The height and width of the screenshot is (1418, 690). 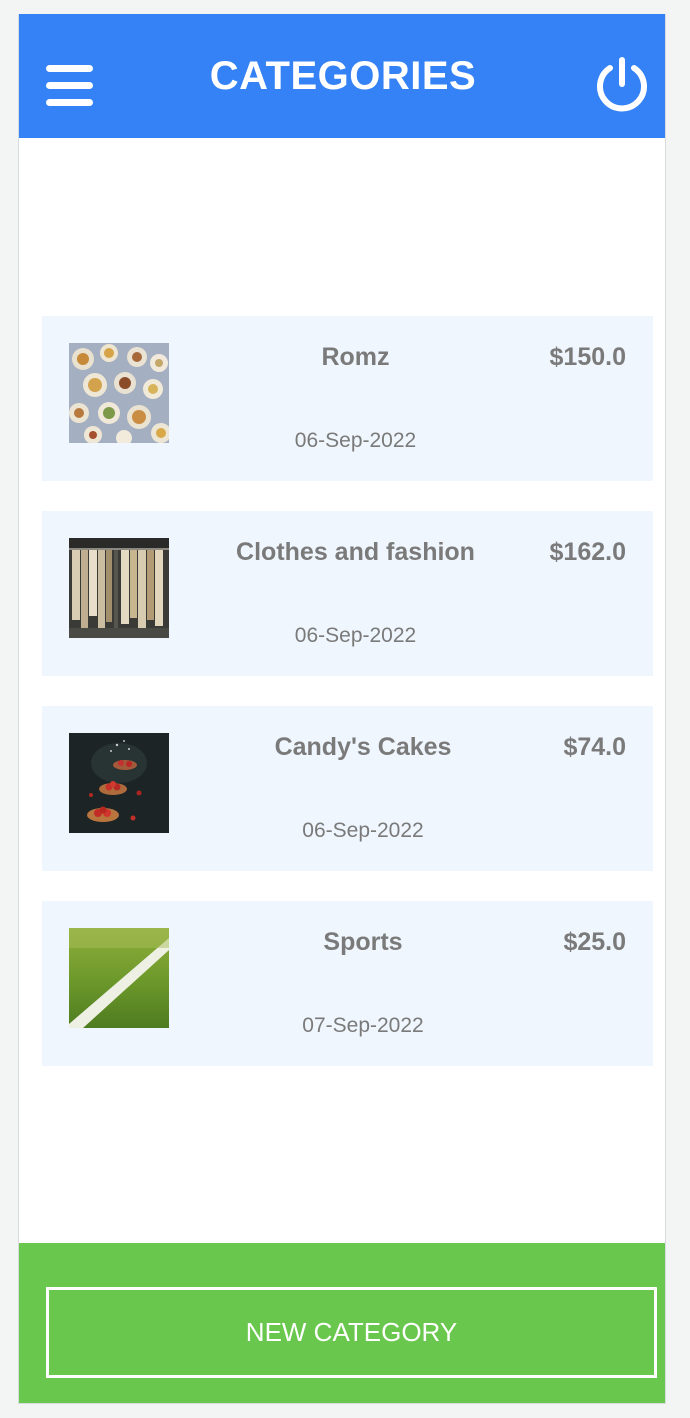 I want to click on category-name: Clothes and fashion, so click(x=355, y=552).